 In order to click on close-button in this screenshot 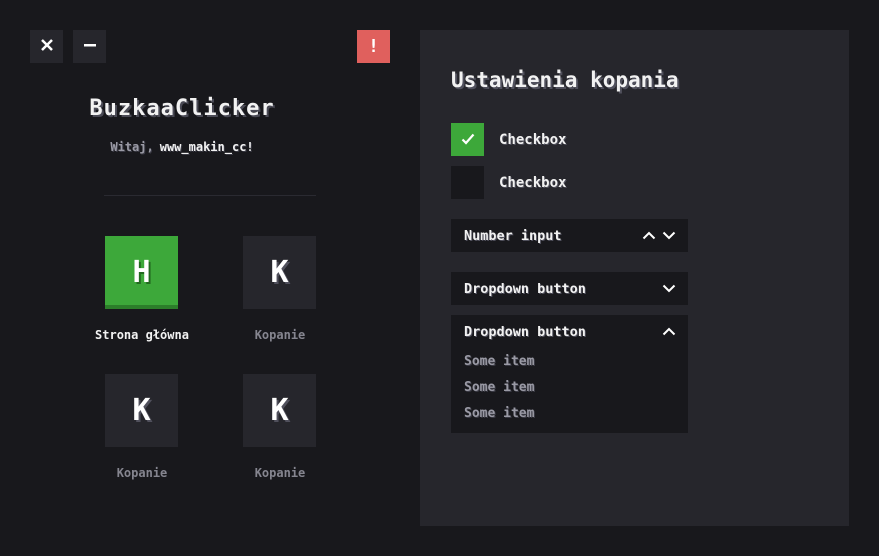, I will do `click(46, 46)`.